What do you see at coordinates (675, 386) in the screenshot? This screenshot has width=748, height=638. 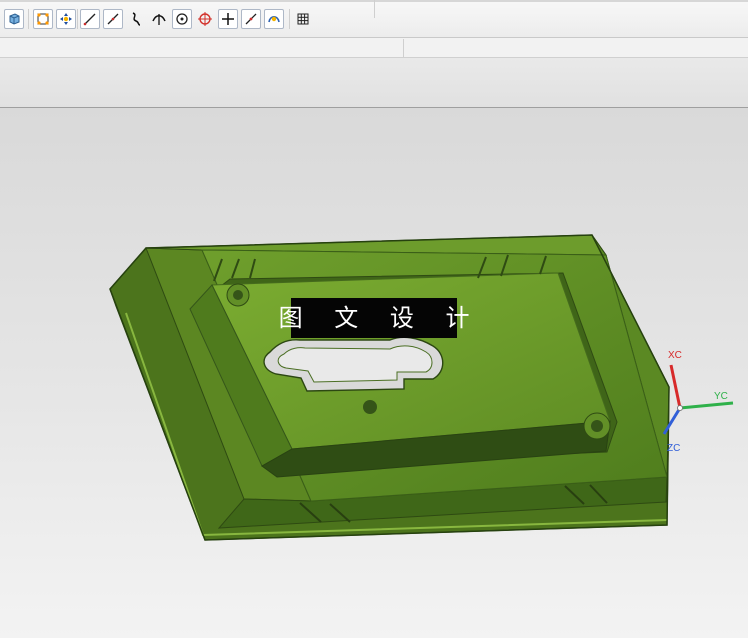 I see `x-axis-line` at bounding box center [675, 386].